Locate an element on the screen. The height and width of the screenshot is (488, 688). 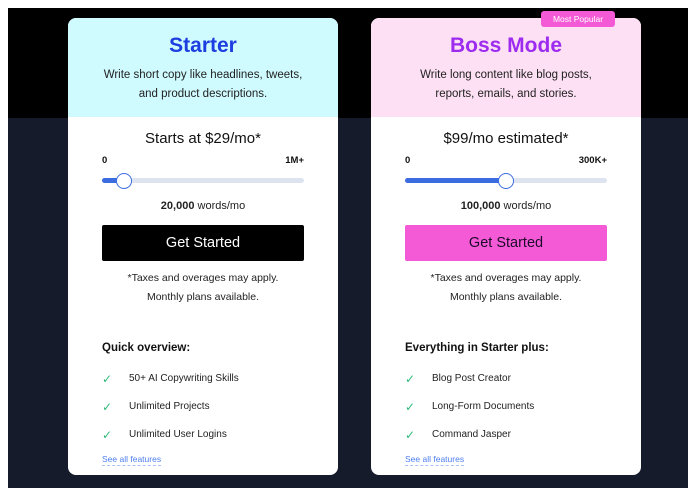
boss-words-slider is located at coordinates (506, 181).